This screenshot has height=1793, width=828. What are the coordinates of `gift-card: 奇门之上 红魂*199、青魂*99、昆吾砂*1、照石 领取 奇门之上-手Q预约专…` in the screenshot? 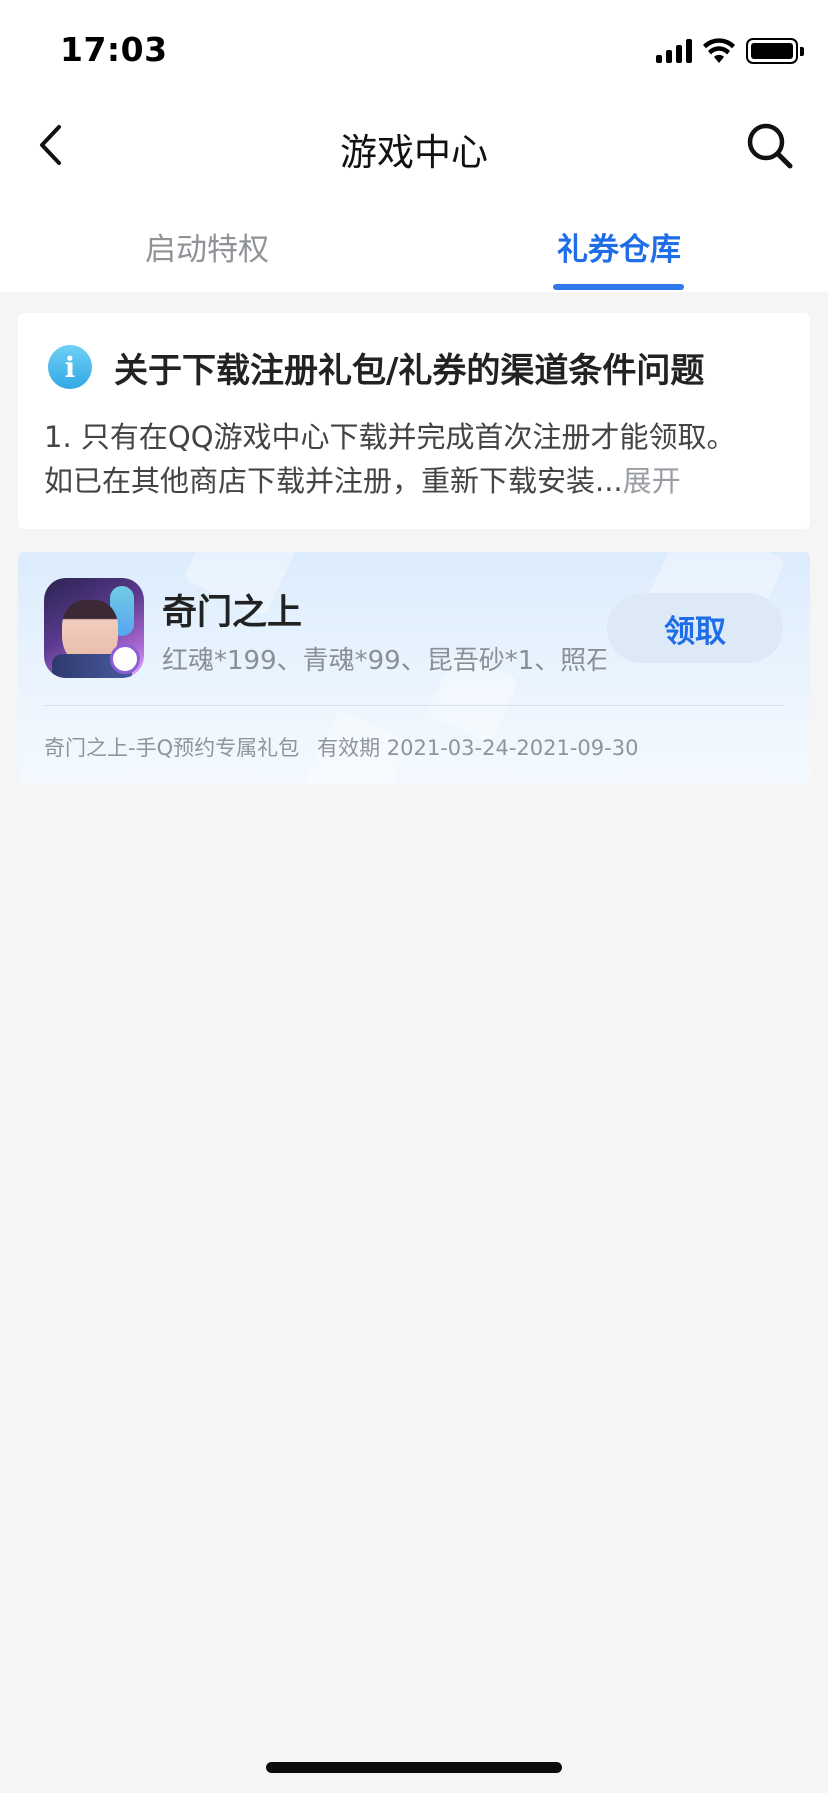 It's located at (414, 668).